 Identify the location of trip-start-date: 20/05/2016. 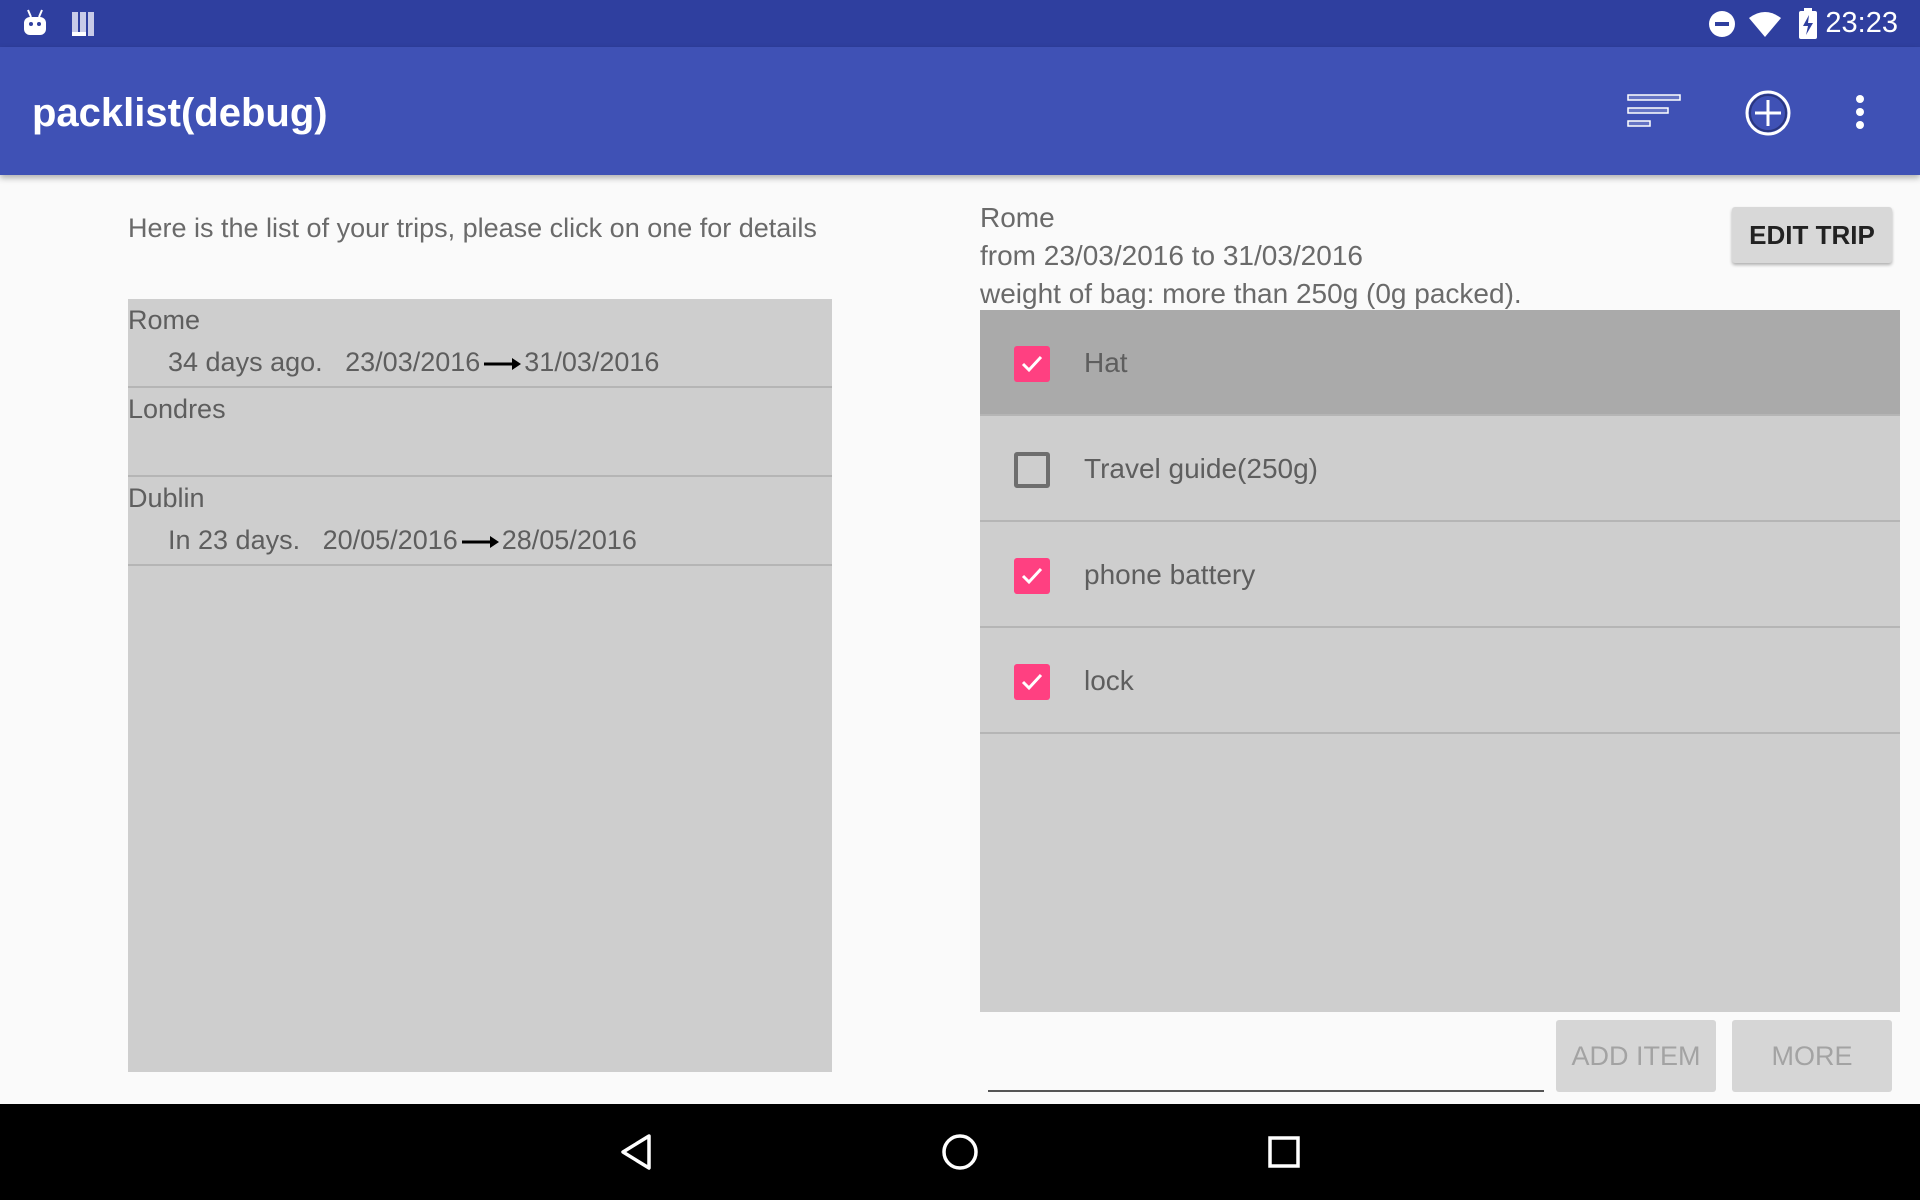
(390, 540).